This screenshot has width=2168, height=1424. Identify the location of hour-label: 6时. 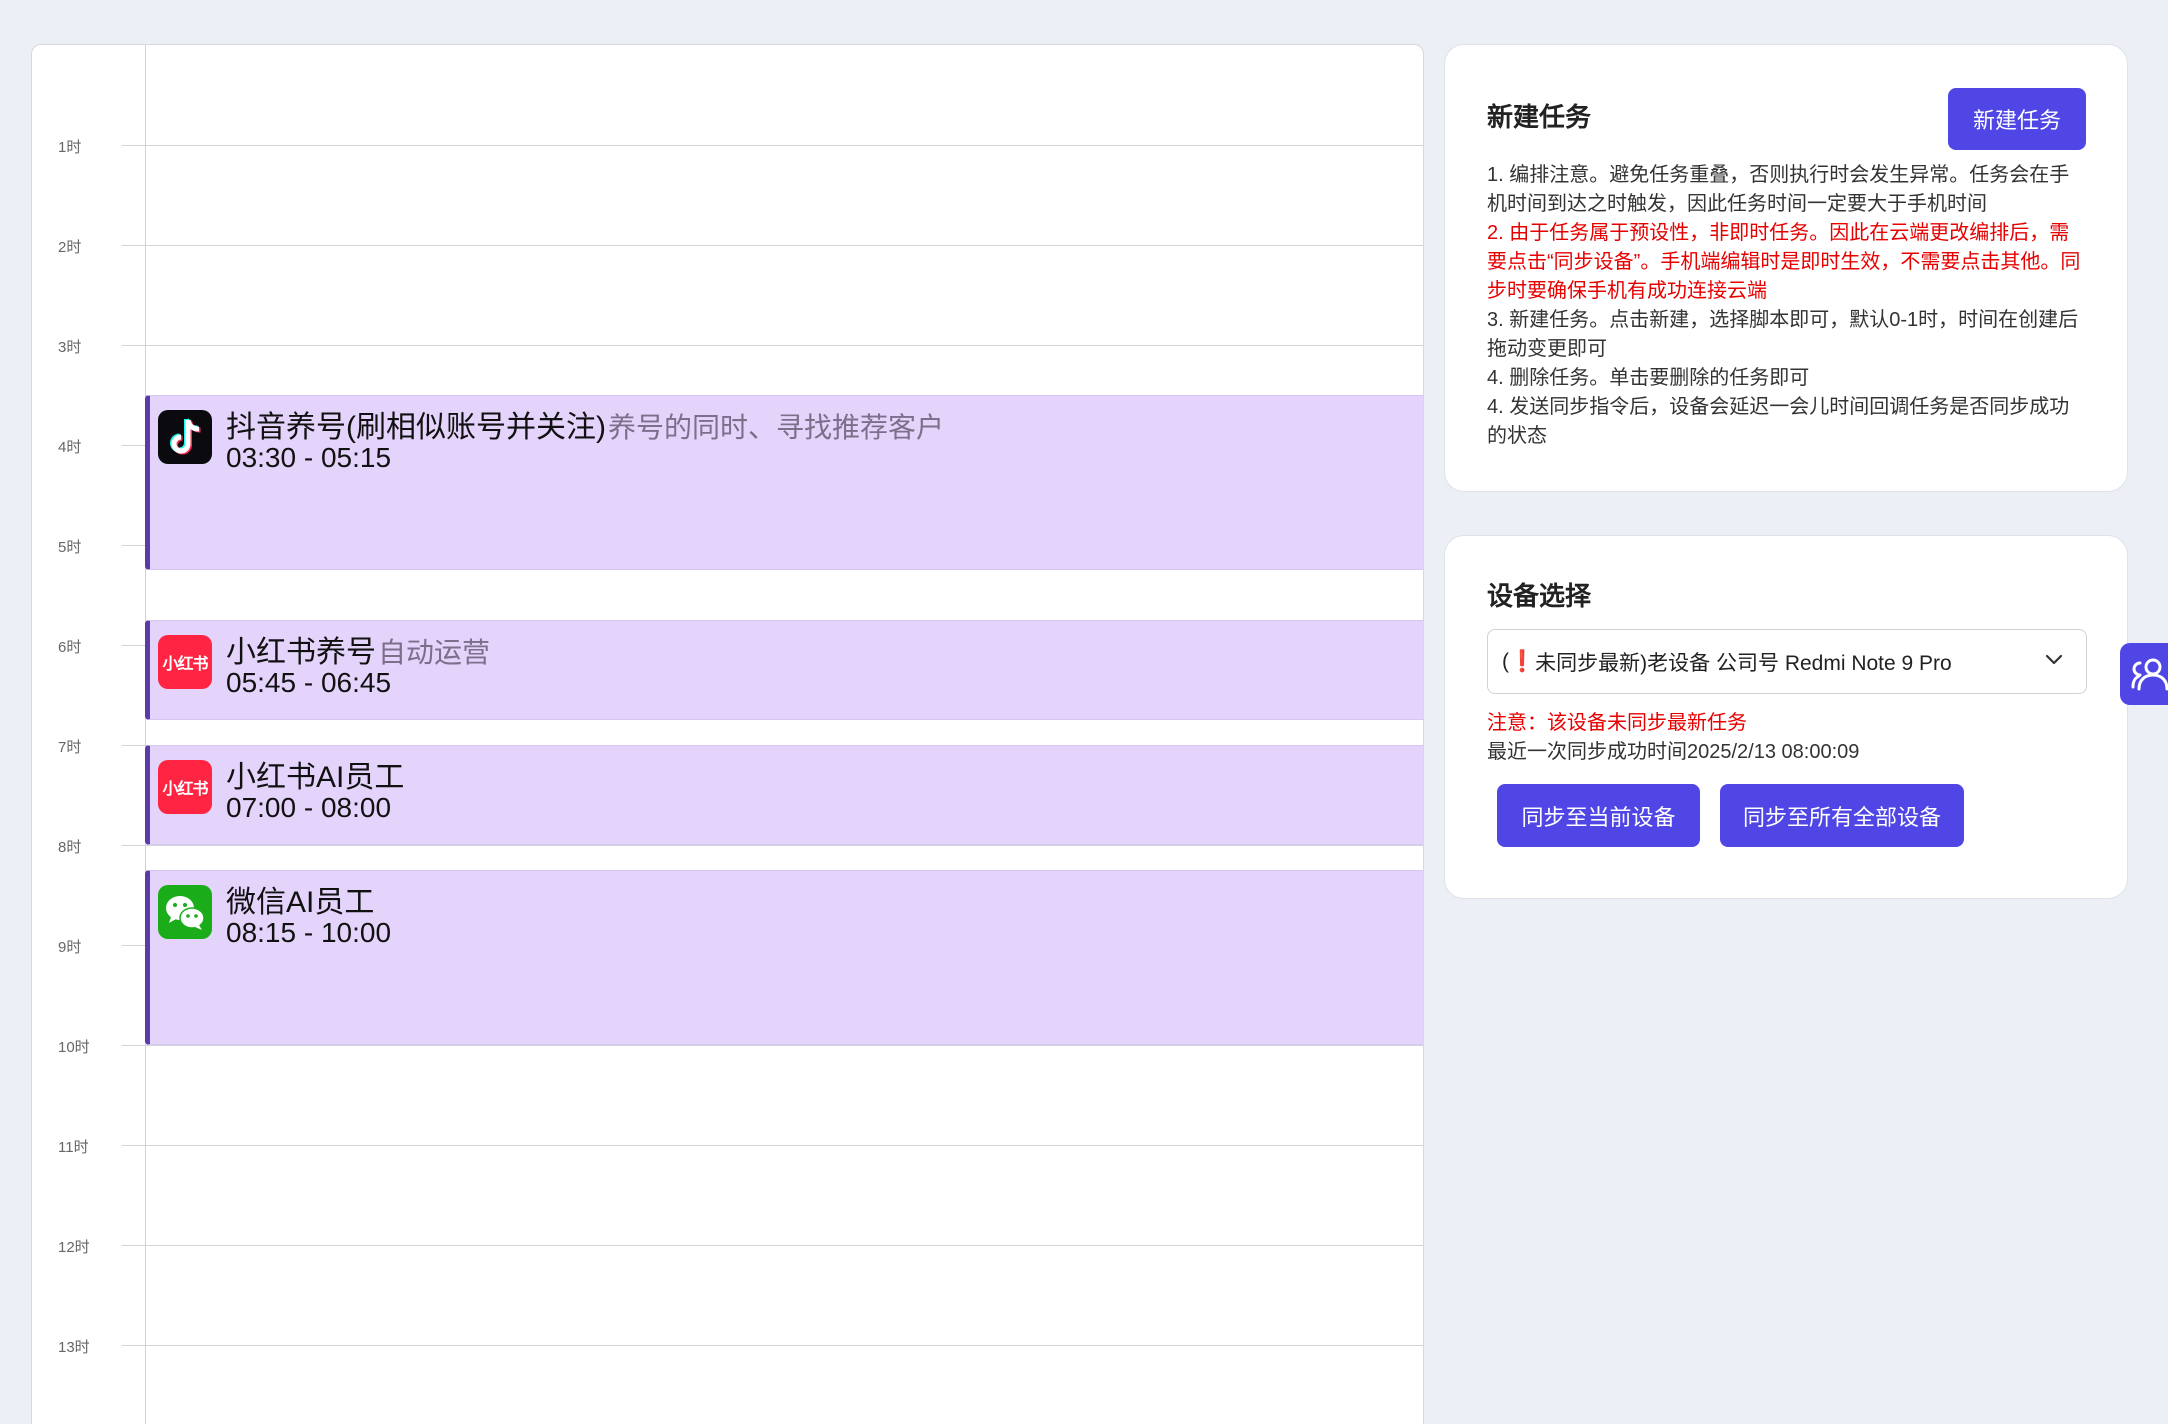
(70, 647).